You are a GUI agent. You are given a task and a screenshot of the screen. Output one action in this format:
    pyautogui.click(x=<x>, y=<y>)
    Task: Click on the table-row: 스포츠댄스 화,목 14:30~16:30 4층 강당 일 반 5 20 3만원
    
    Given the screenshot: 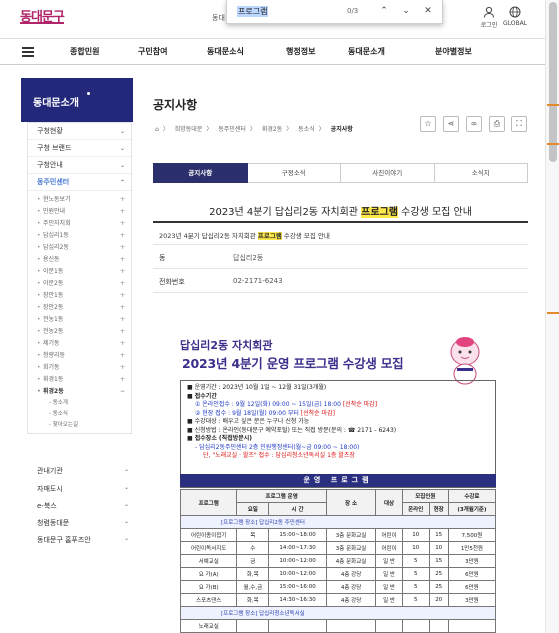 What is the action you would take?
    pyautogui.click(x=338, y=600)
    